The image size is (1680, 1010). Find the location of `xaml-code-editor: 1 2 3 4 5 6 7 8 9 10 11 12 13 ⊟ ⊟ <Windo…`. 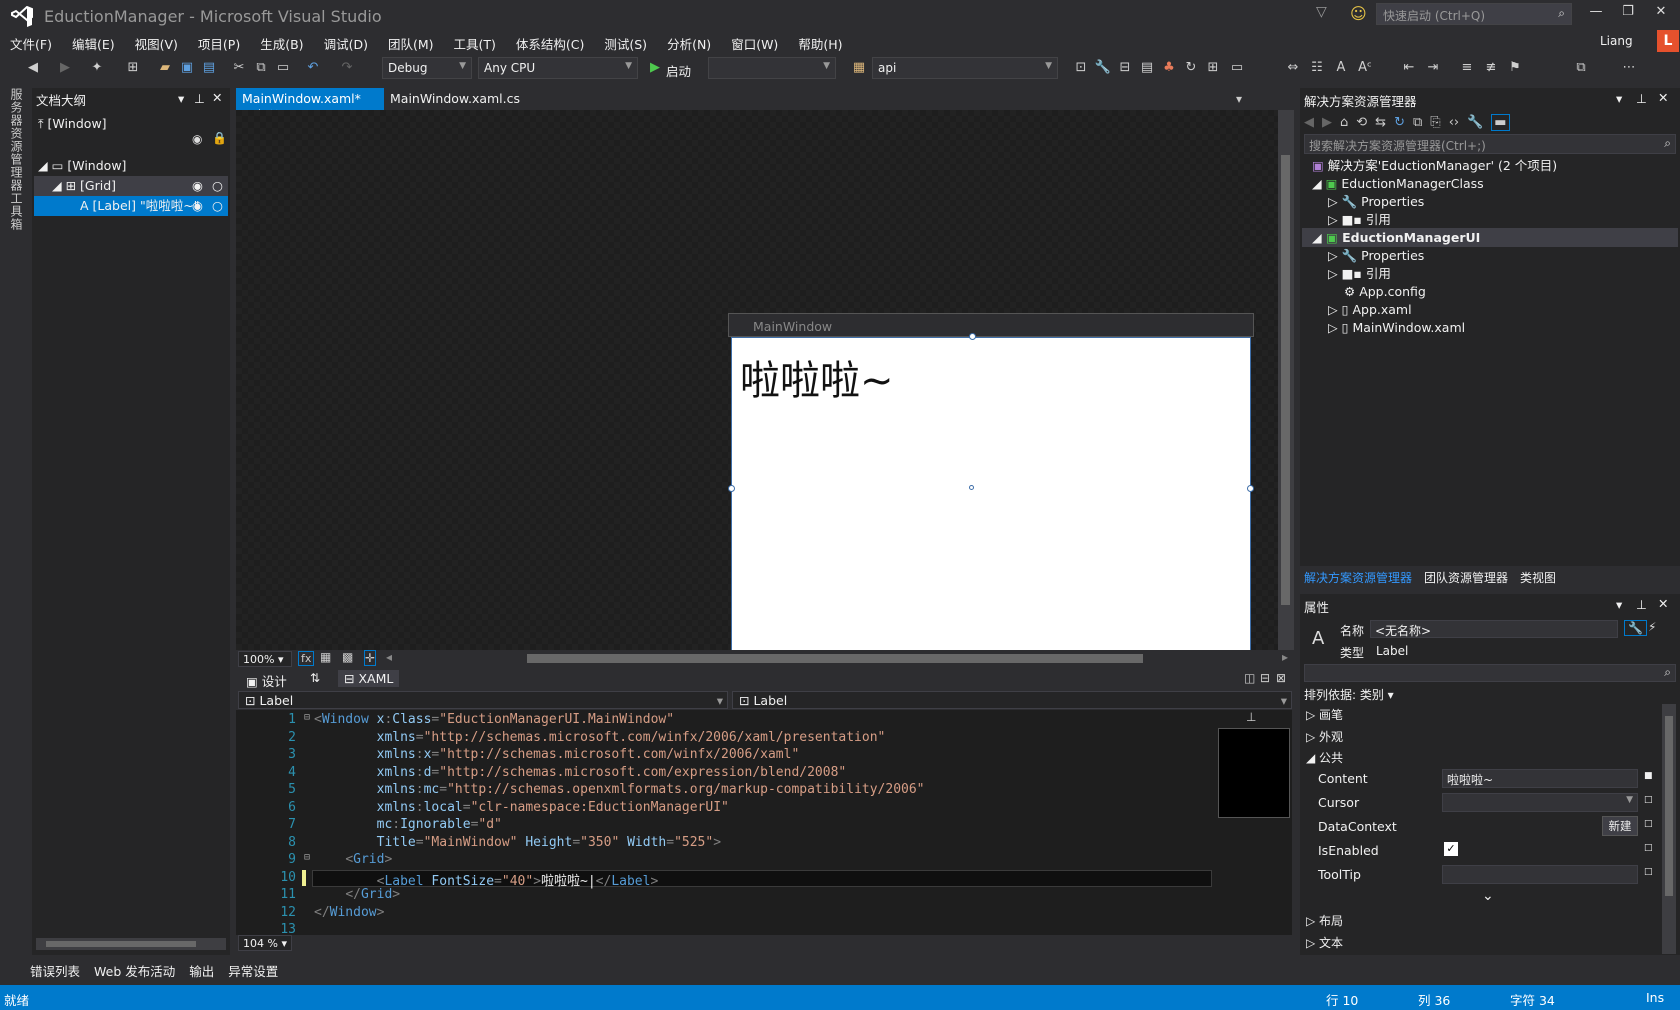

xaml-code-editor: 1 2 3 4 5 6 7 8 9 10 11 12 13 ⊟ ⊟ <Windo… is located at coordinates (726, 823).